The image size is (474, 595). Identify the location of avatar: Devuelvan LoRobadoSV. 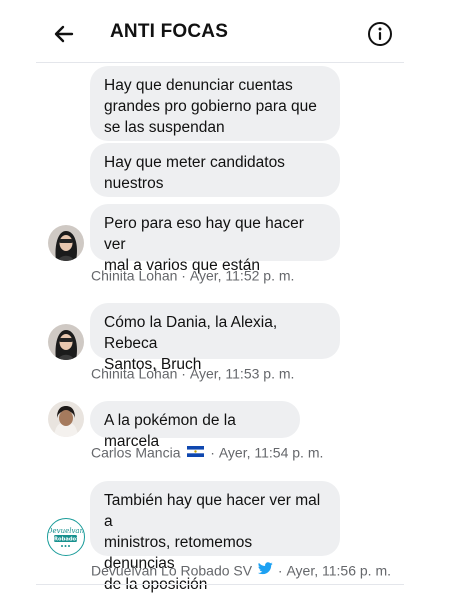
(66, 537).